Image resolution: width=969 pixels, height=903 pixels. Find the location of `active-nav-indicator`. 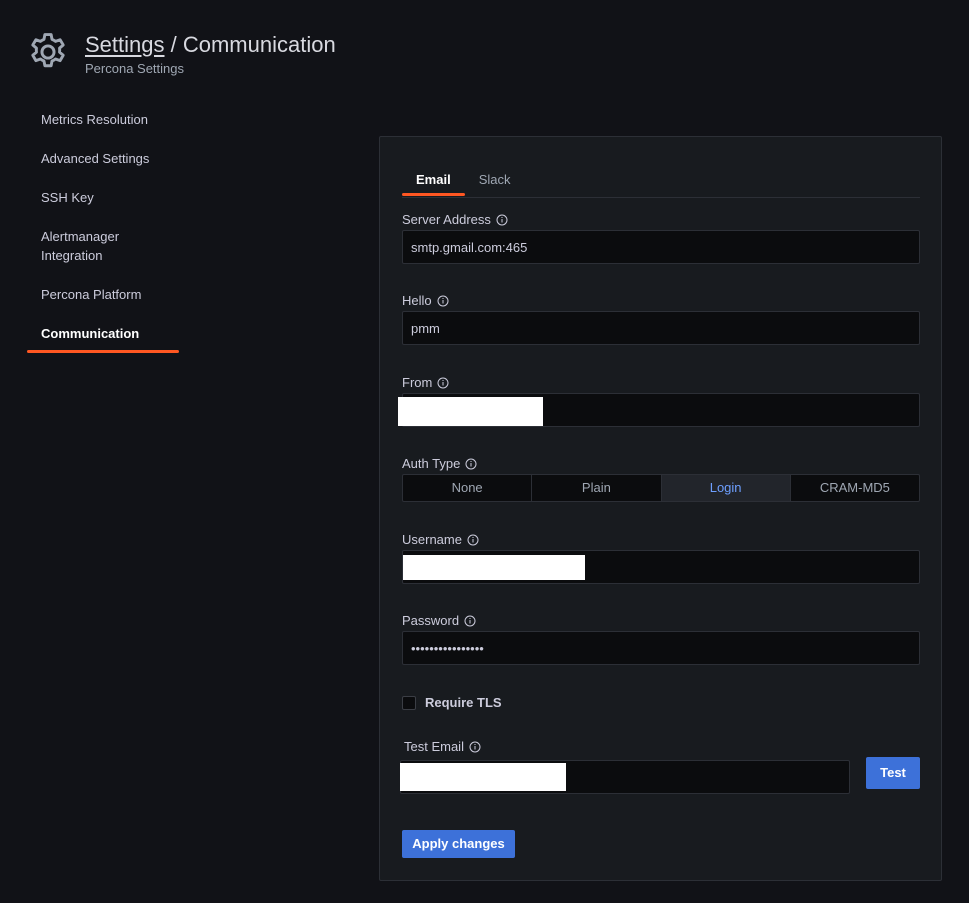

active-nav-indicator is located at coordinates (103, 351).